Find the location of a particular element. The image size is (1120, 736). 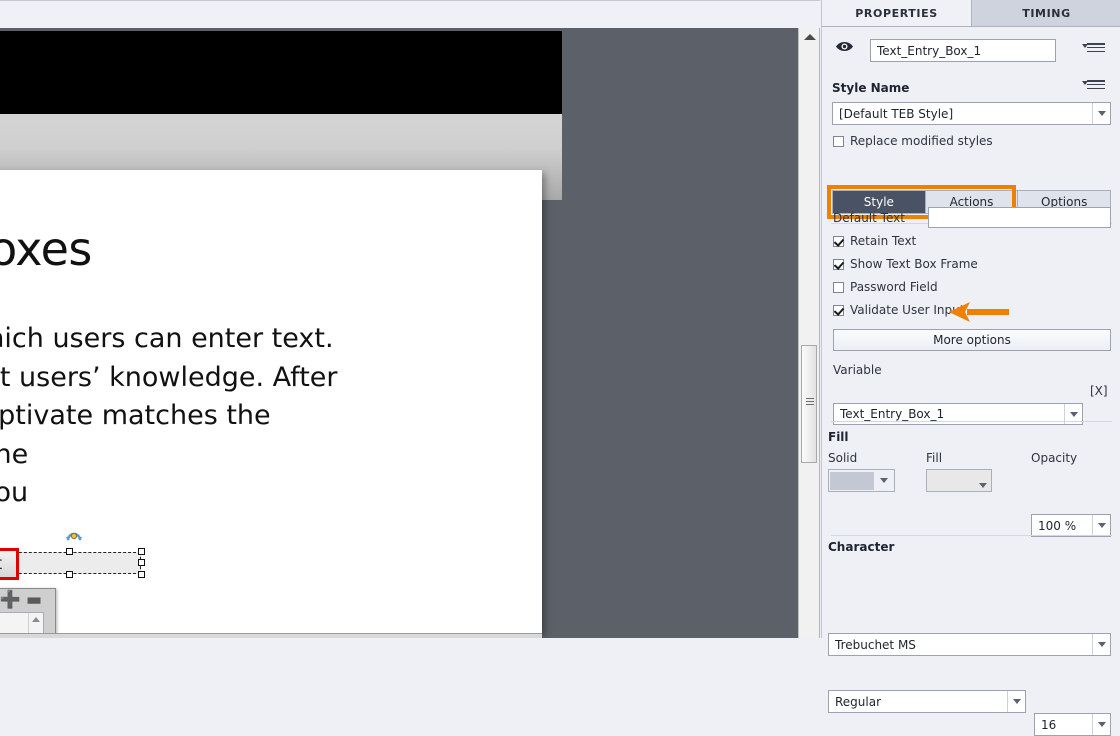

retain-text-row: Retain Text is located at coordinates (874, 241).